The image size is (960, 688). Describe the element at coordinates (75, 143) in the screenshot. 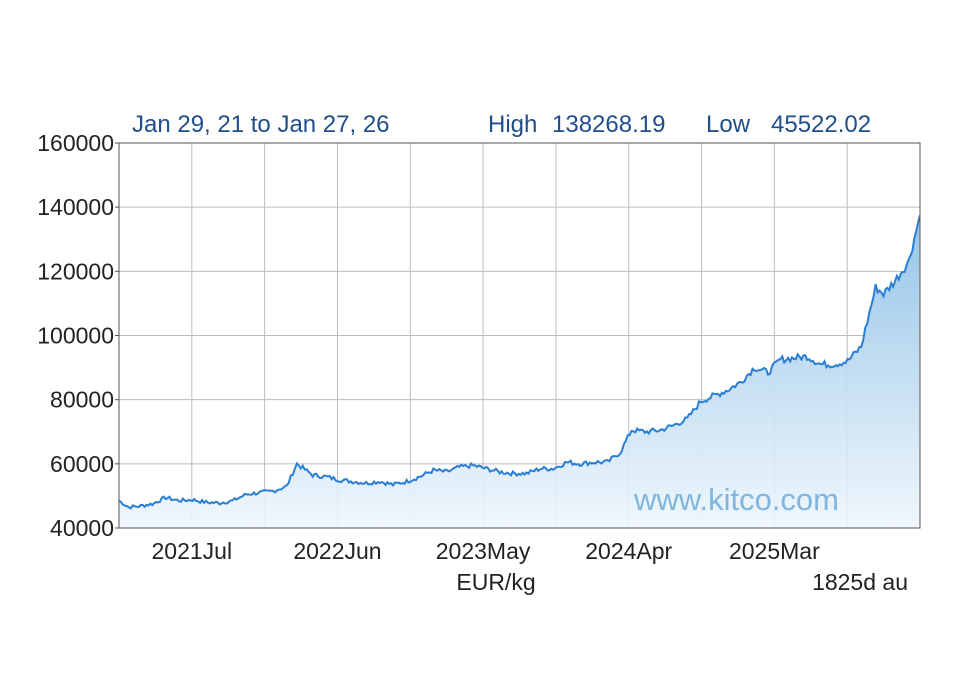

I see `y-tick-label: 160000` at that location.